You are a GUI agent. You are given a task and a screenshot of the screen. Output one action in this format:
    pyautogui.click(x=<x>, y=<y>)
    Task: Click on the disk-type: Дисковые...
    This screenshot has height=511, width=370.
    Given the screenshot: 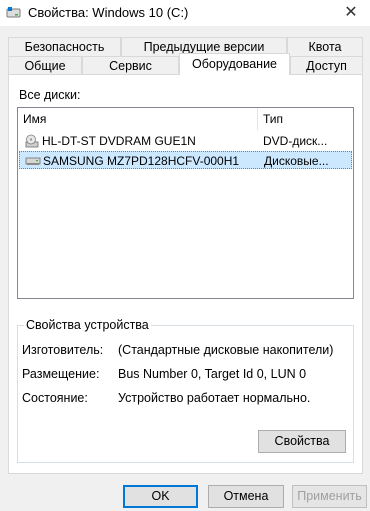 What is the action you would take?
    pyautogui.click(x=296, y=161)
    